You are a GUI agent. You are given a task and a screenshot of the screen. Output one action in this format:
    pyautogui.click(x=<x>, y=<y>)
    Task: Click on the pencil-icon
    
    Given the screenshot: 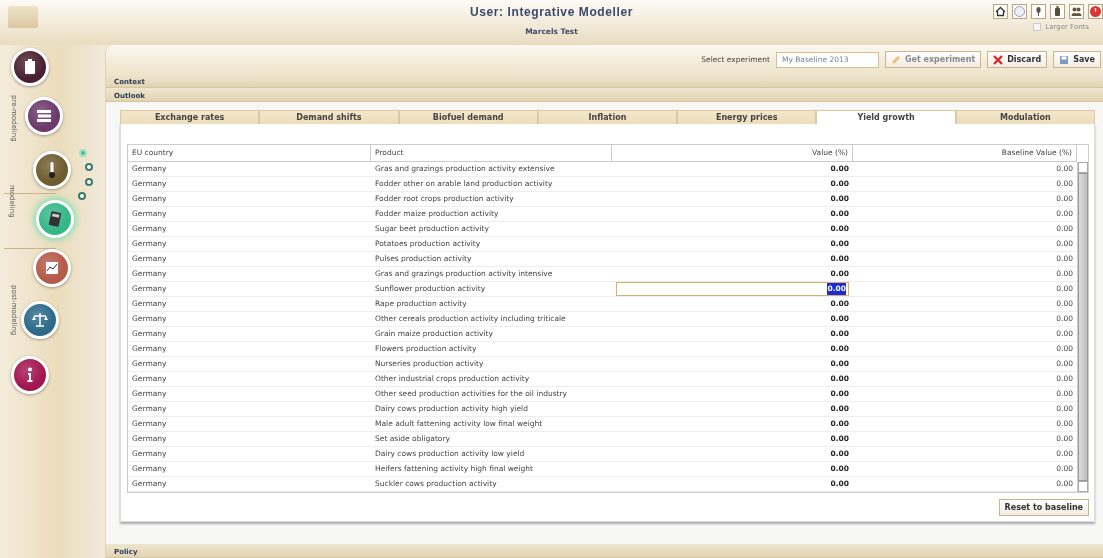 What is the action you would take?
    pyautogui.click(x=895, y=59)
    